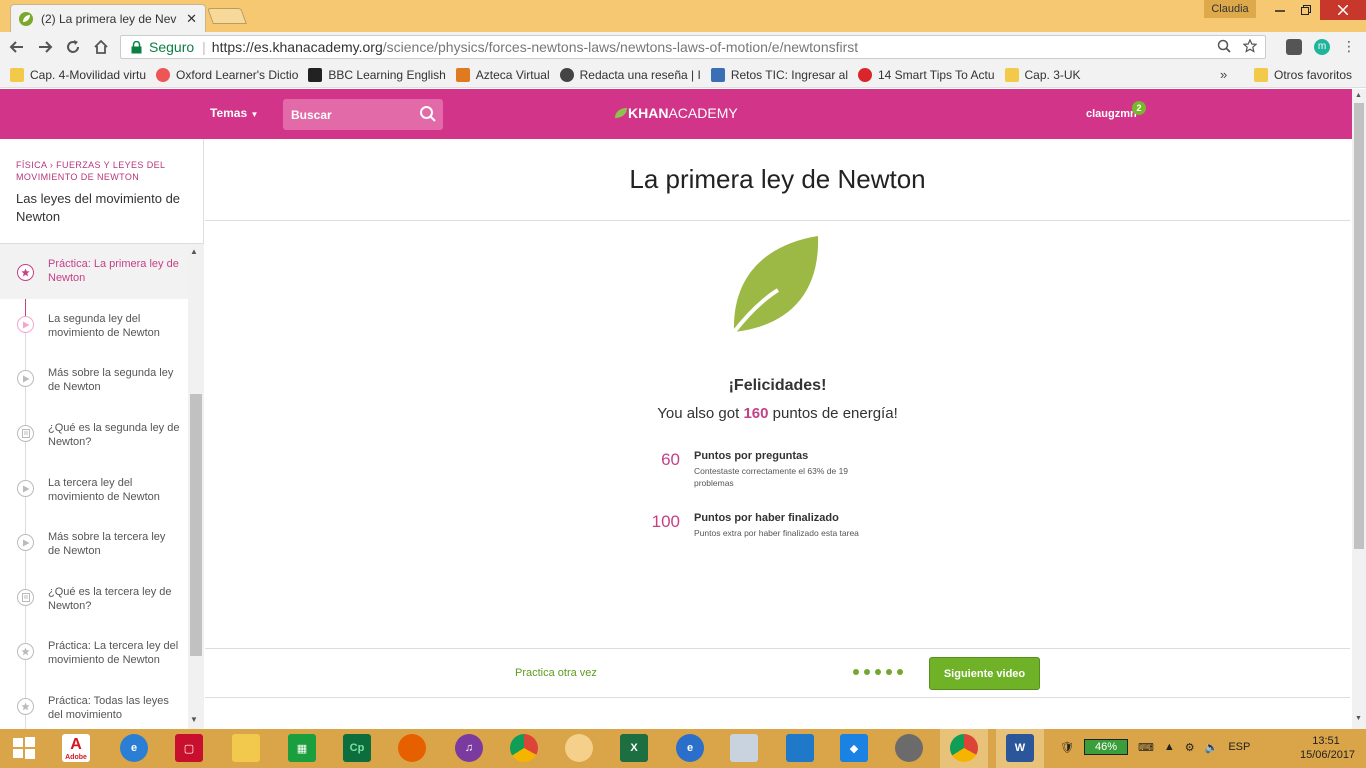 Image resolution: width=1366 pixels, height=768 pixels. Describe the element at coordinates (854, 748) in the screenshot. I see `dropbox-icon: ◆` at that location.